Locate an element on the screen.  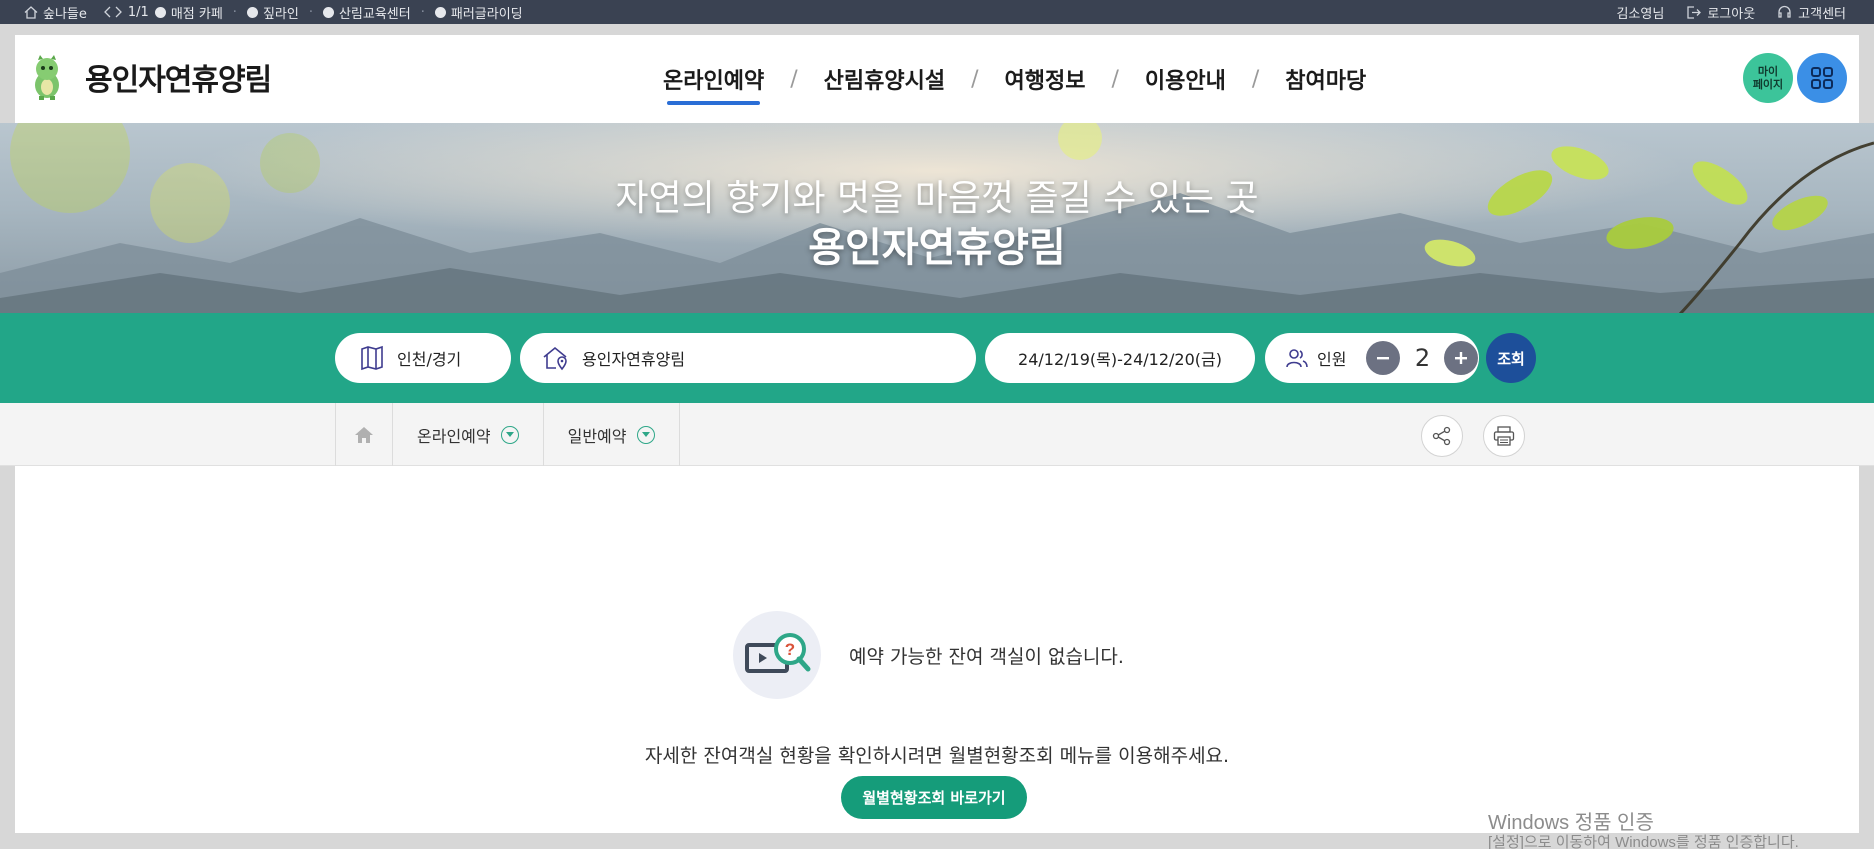
people-stepper: 인원 2 is located at coordinates (1372, 358).